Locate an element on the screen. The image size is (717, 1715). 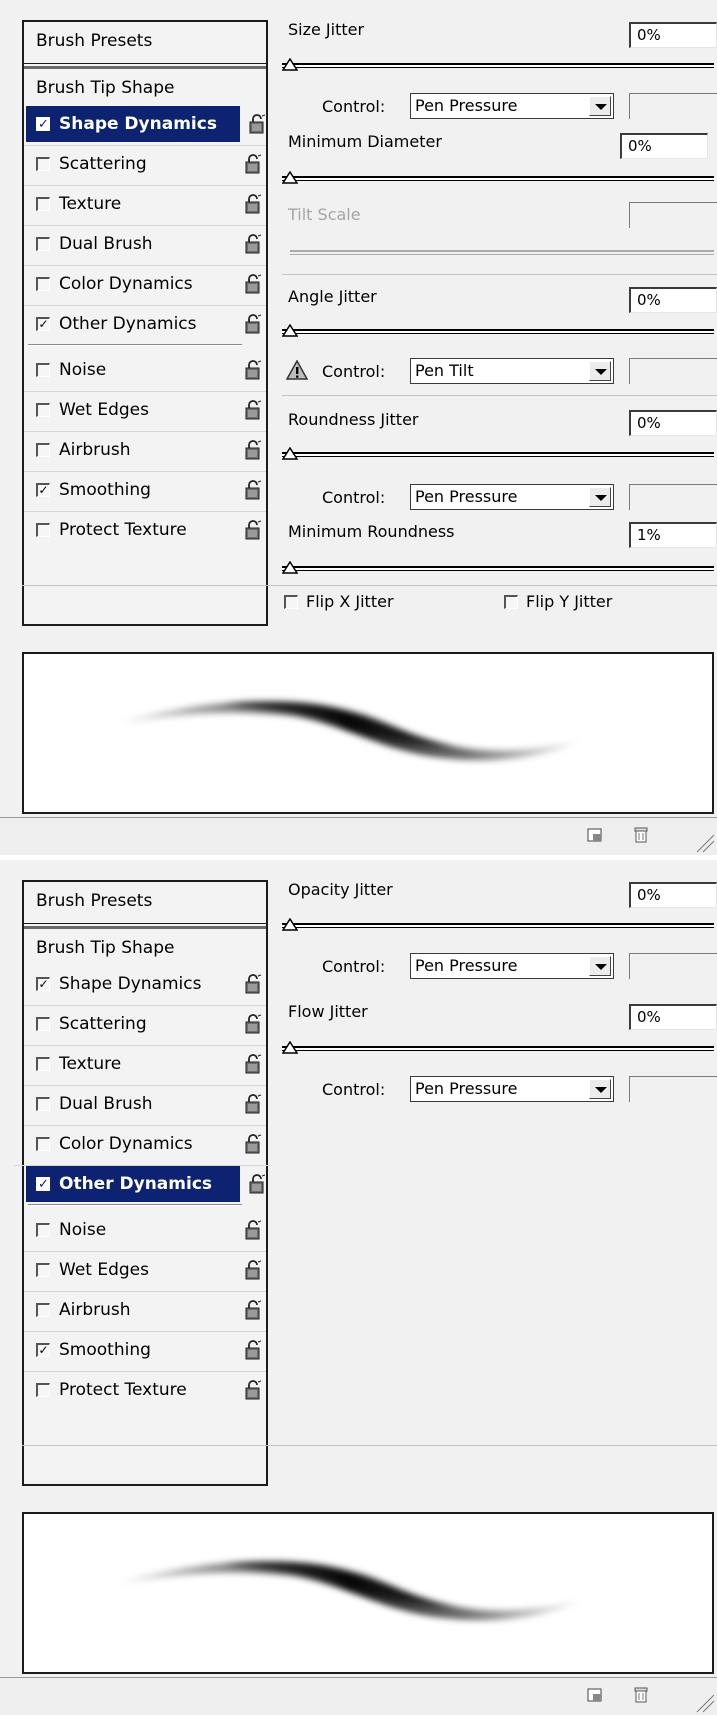
flip-x-jitter-checkbox: Flip X Jitter is located at coordinates (339, 601).